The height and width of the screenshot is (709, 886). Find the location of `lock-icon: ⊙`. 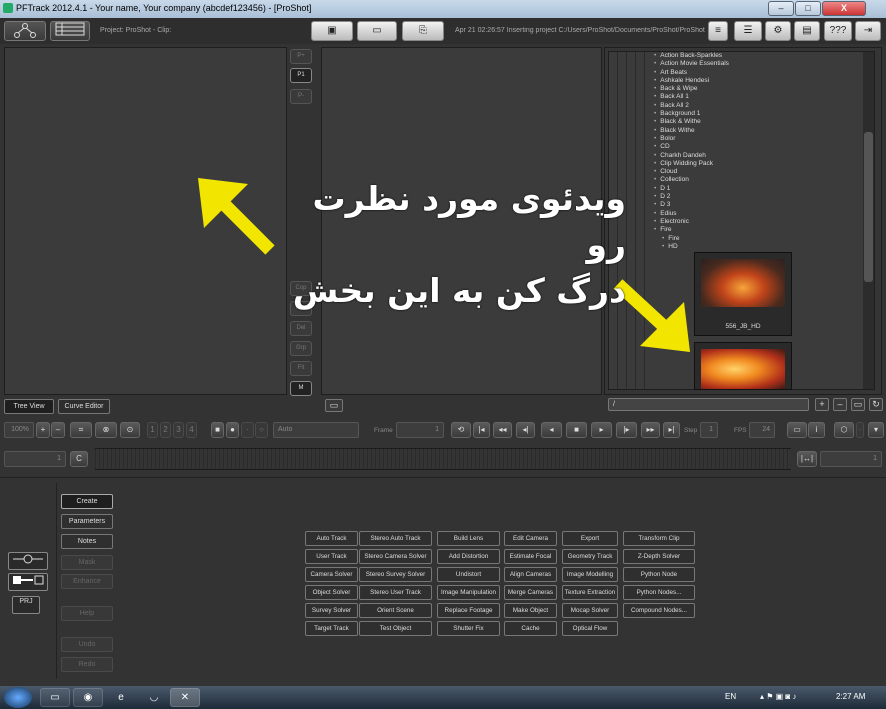

lock-icon: ⊙ is located at coordinates (130, 430).